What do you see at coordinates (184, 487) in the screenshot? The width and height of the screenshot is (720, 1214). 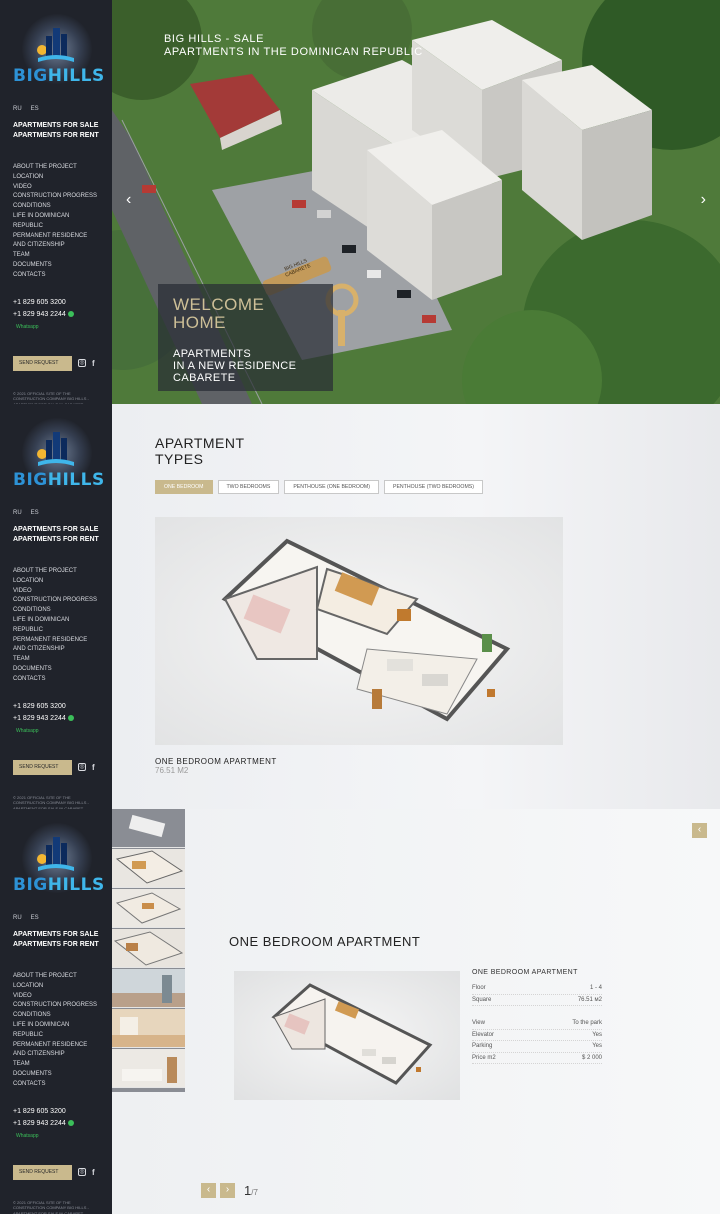 I see `tab-one-bedroom: ONE BEDROOM` at bounding box center [184, 487].